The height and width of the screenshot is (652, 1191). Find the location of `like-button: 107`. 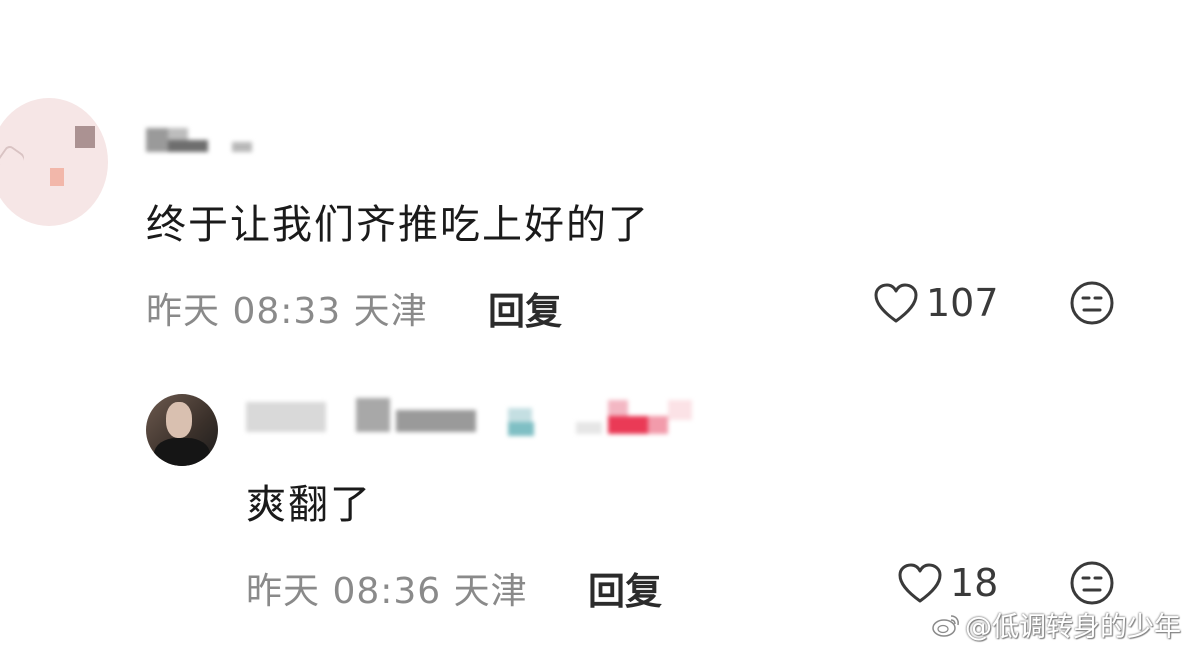

like-button: 107 is located at coordinates (935, 303).